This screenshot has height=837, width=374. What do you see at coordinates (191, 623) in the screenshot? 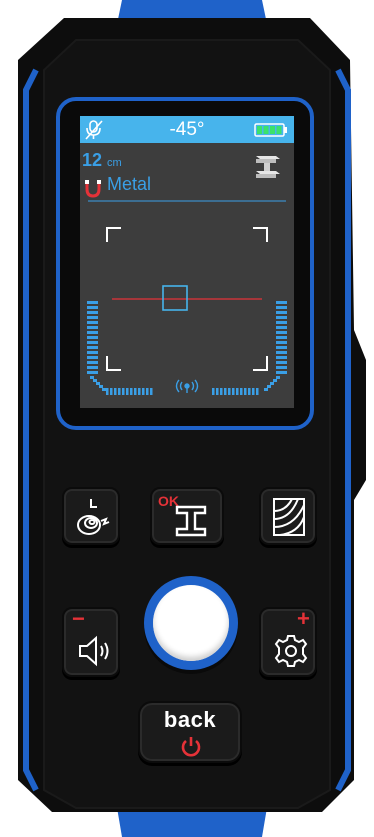
I see `measure-round-button` at bounding box center [191, 623].